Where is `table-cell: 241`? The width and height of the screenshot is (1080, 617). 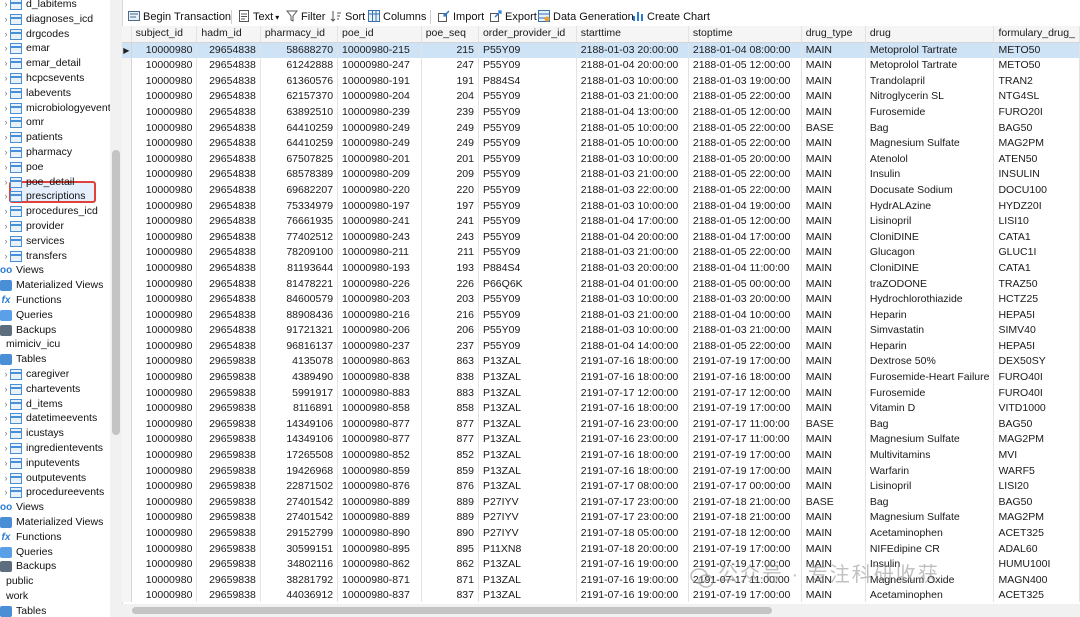 table-cell: 241 is located at coordinates (450, 222).